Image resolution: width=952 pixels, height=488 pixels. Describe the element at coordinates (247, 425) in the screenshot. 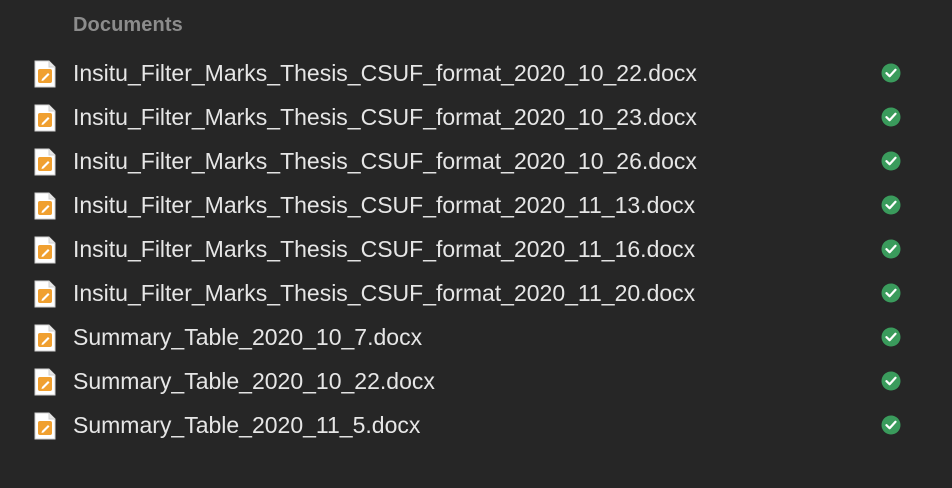

I see `file-name: Summary_Table_2020_11_5.docx` at that location.